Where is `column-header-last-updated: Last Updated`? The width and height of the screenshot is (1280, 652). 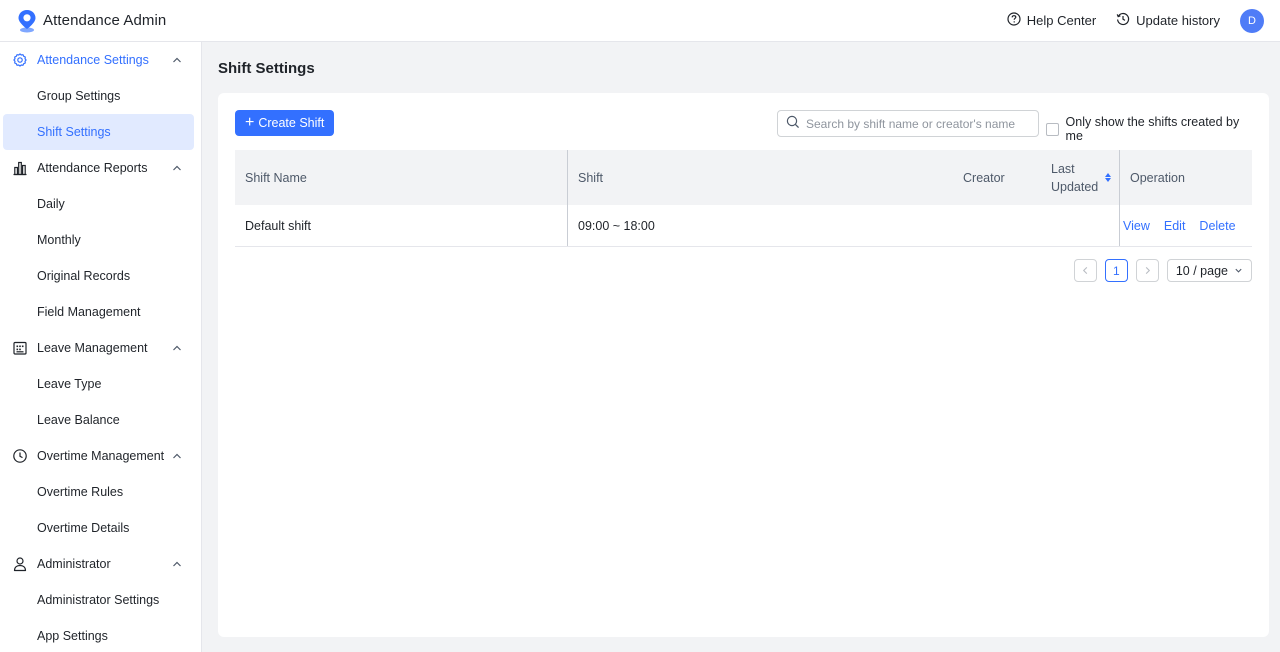
column-header-last-updated: Last Updated is located at coordinates (1081, 177).